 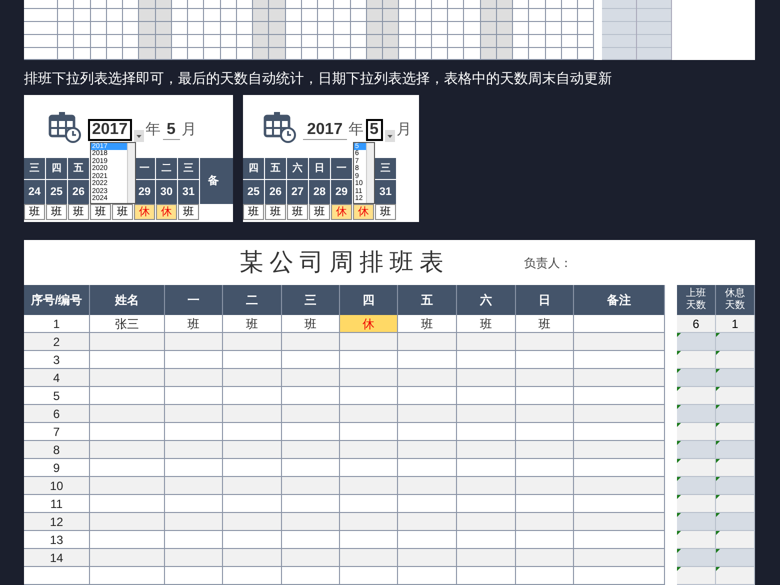 What do you see at coordinates (57, 557) in the screenshot?
I see `row-number: 14` at bounding box center [57, 557].